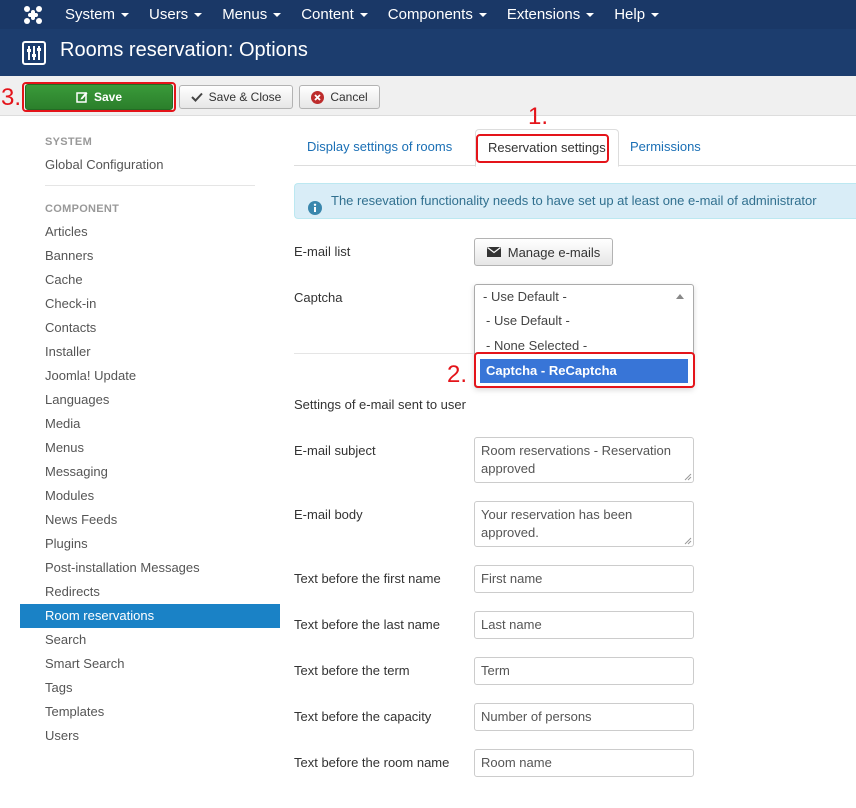 This screenshot has width=856, height=808. What do you see at coordinates (584, 763) in the screenshot?
I see `room-name-field: Room name` at bounding box center [584, 763].